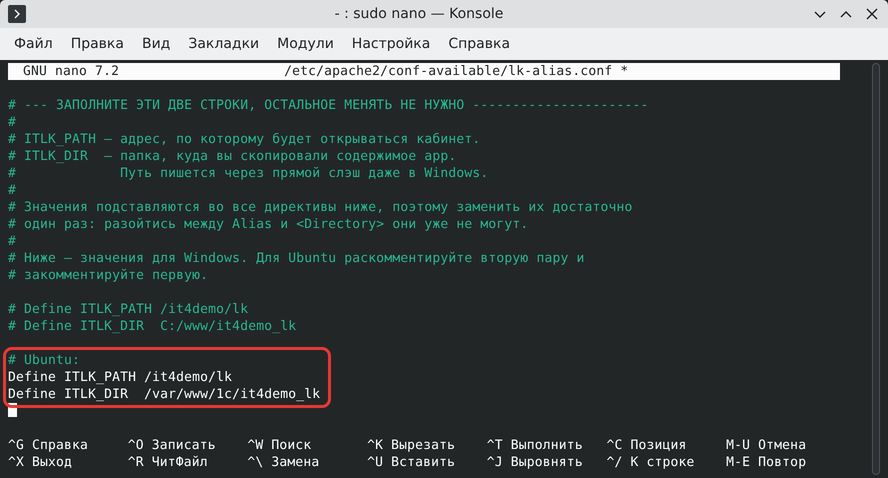 Image resolution: width=888 pixels, height=478 pixels. I want to click on shortcut-label: Выход, so click(52, 462).